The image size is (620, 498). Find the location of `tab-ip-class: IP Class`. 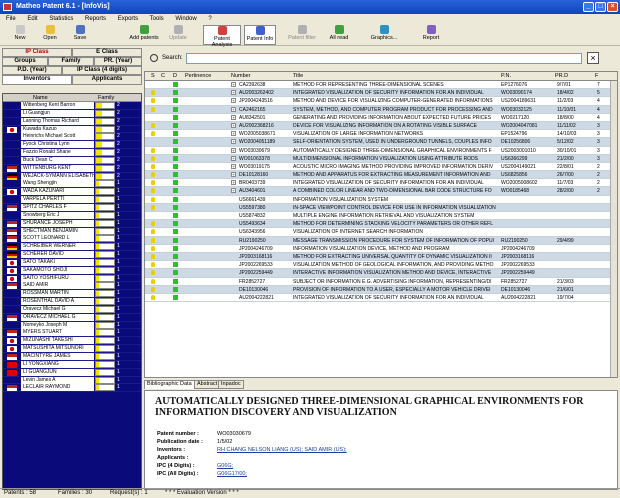

tab-ip-class: IP Class is located at coordinates (37, 52).